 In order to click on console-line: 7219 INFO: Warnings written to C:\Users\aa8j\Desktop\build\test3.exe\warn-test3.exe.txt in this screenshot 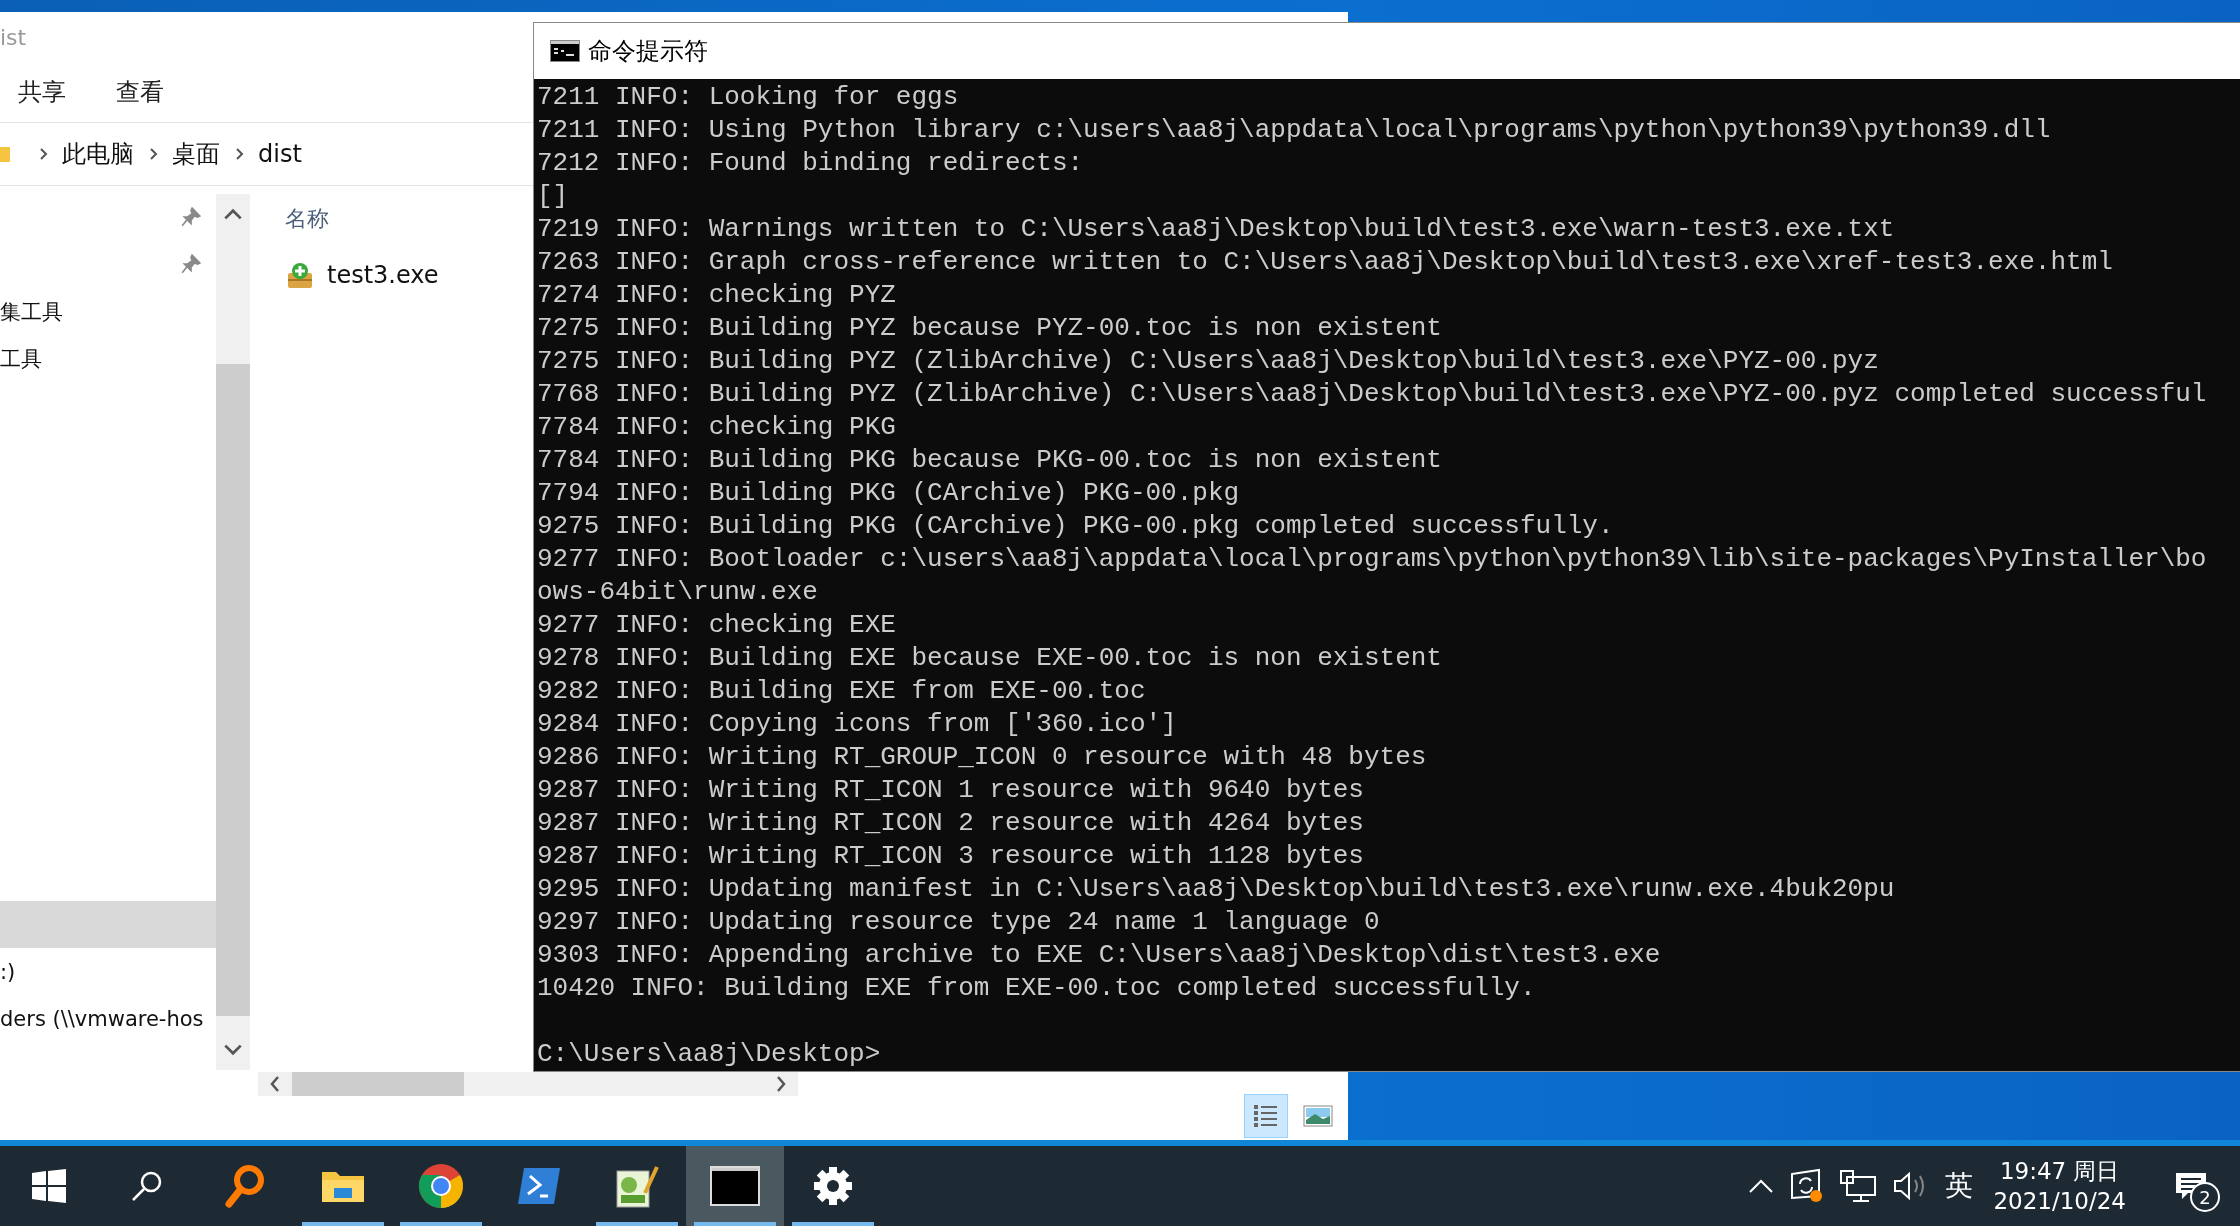, I will do `click(1216, 229)`.